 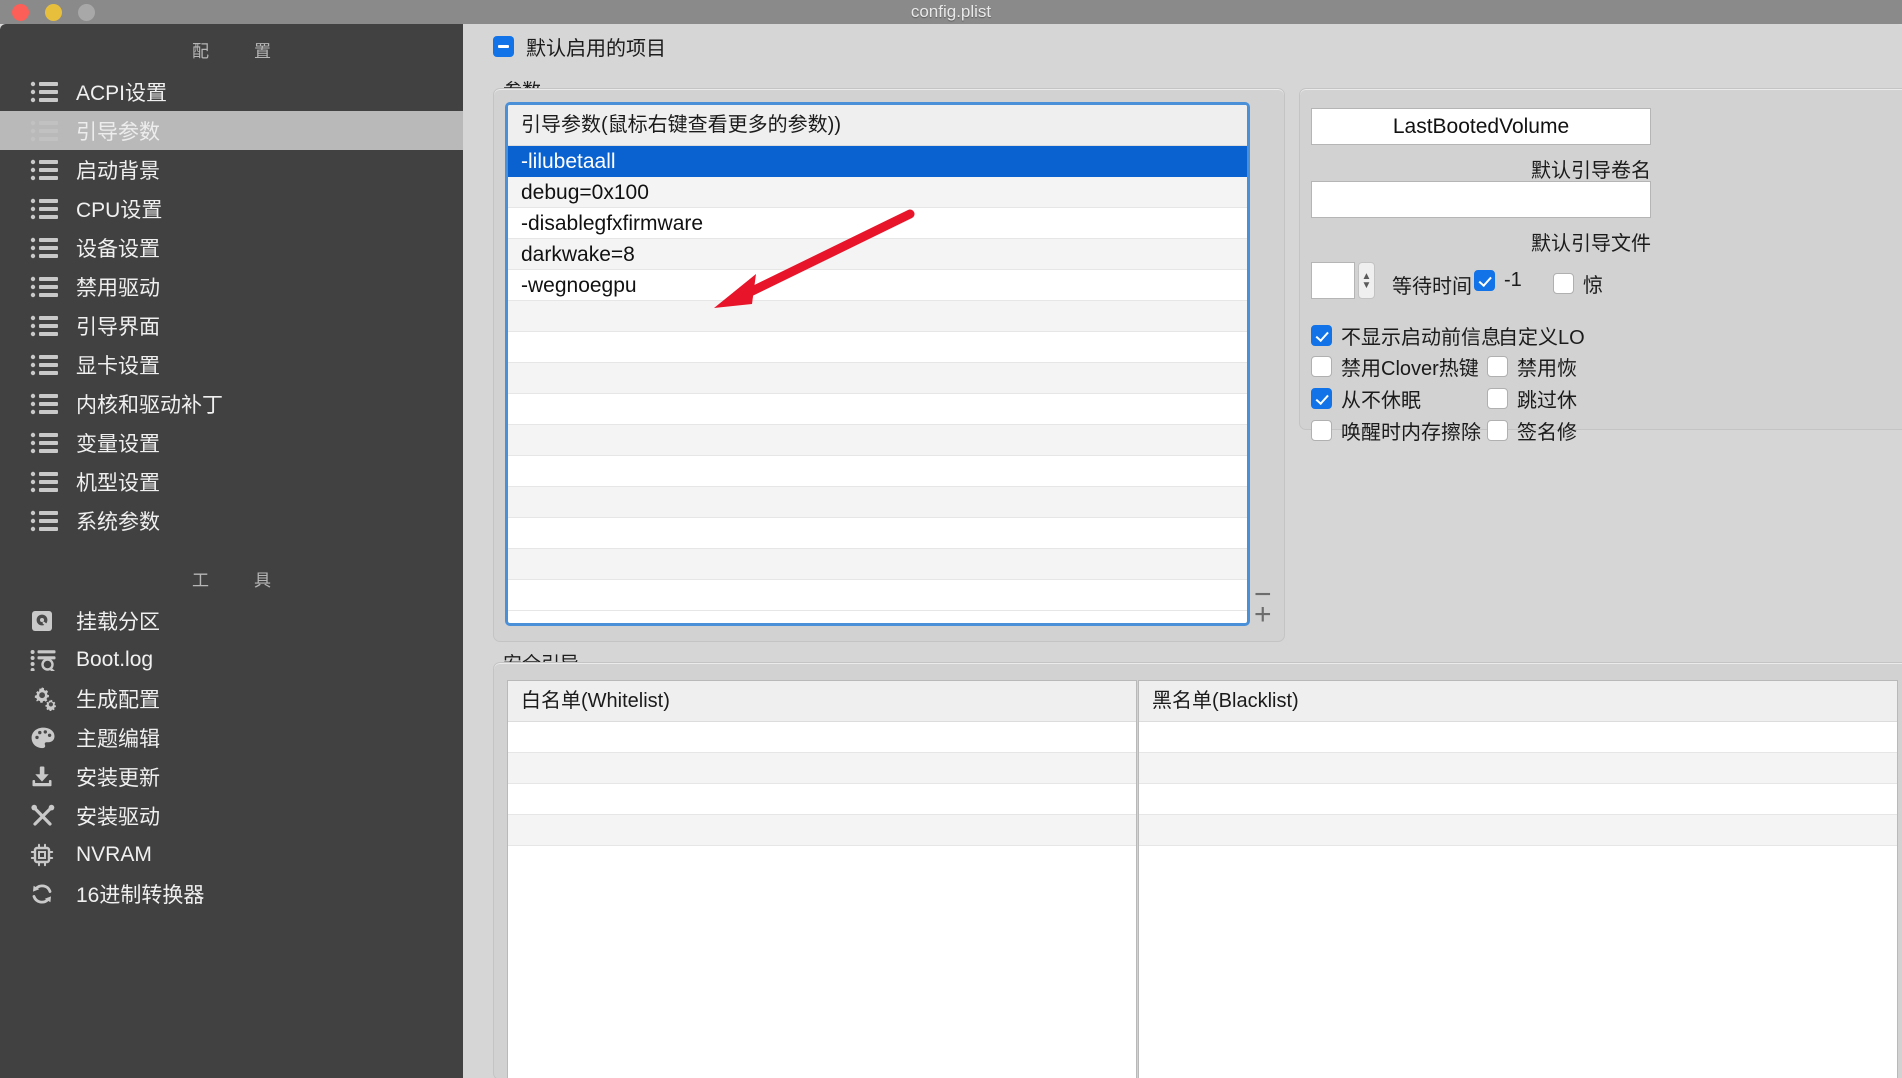 What do you see at coordinates (45, 894) in the screenshot?
I see `refresh-icon` at bounding box center [45, 894].